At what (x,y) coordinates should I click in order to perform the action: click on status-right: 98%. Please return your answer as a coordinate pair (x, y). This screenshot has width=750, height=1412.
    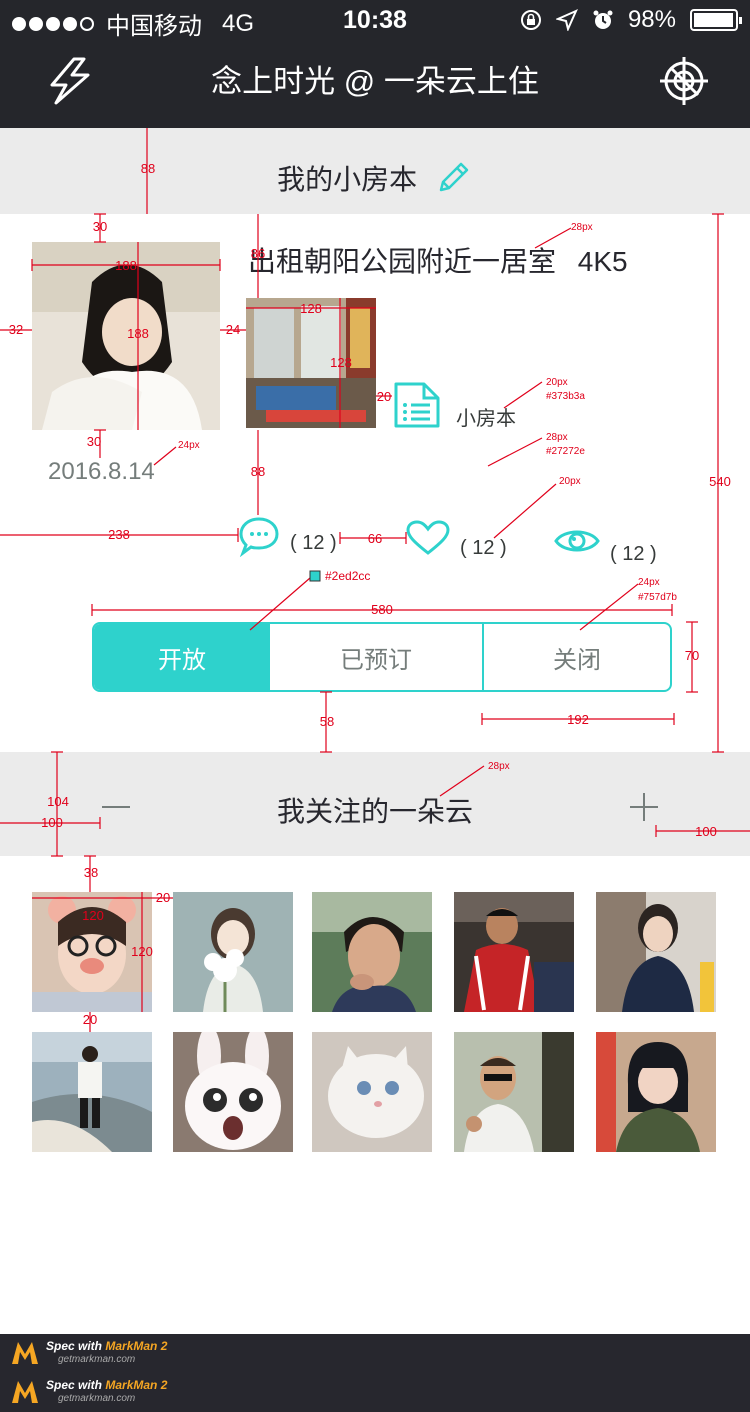
    Looking at the image, I should click on (631, 20).